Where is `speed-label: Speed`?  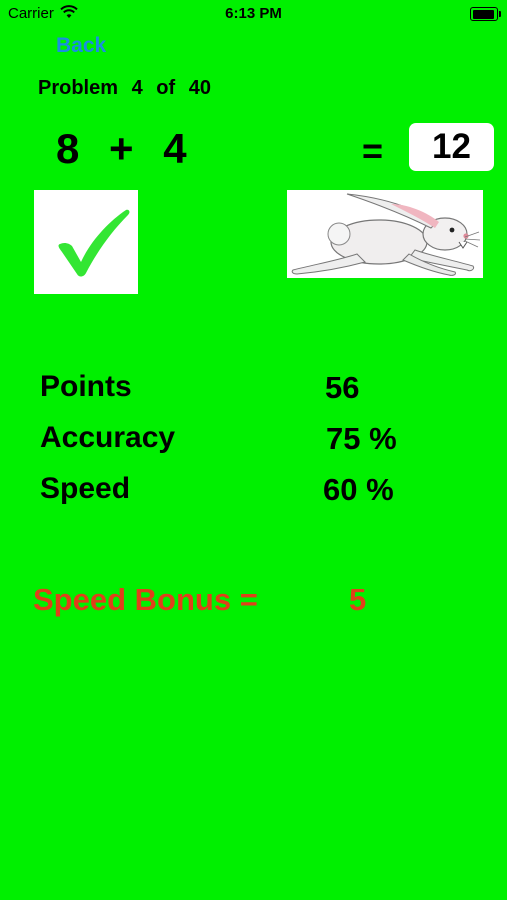
speed-label: Speed is located at coordinates (85, 488).